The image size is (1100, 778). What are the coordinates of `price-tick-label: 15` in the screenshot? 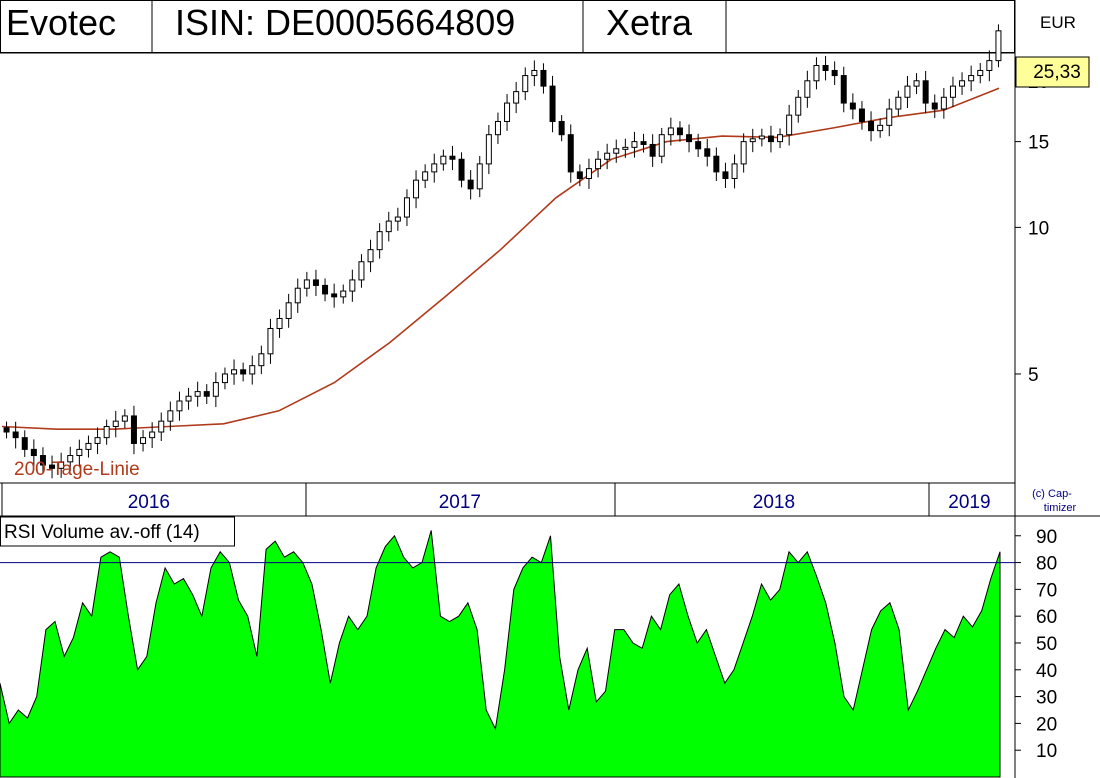 It's located at (1038, 143).